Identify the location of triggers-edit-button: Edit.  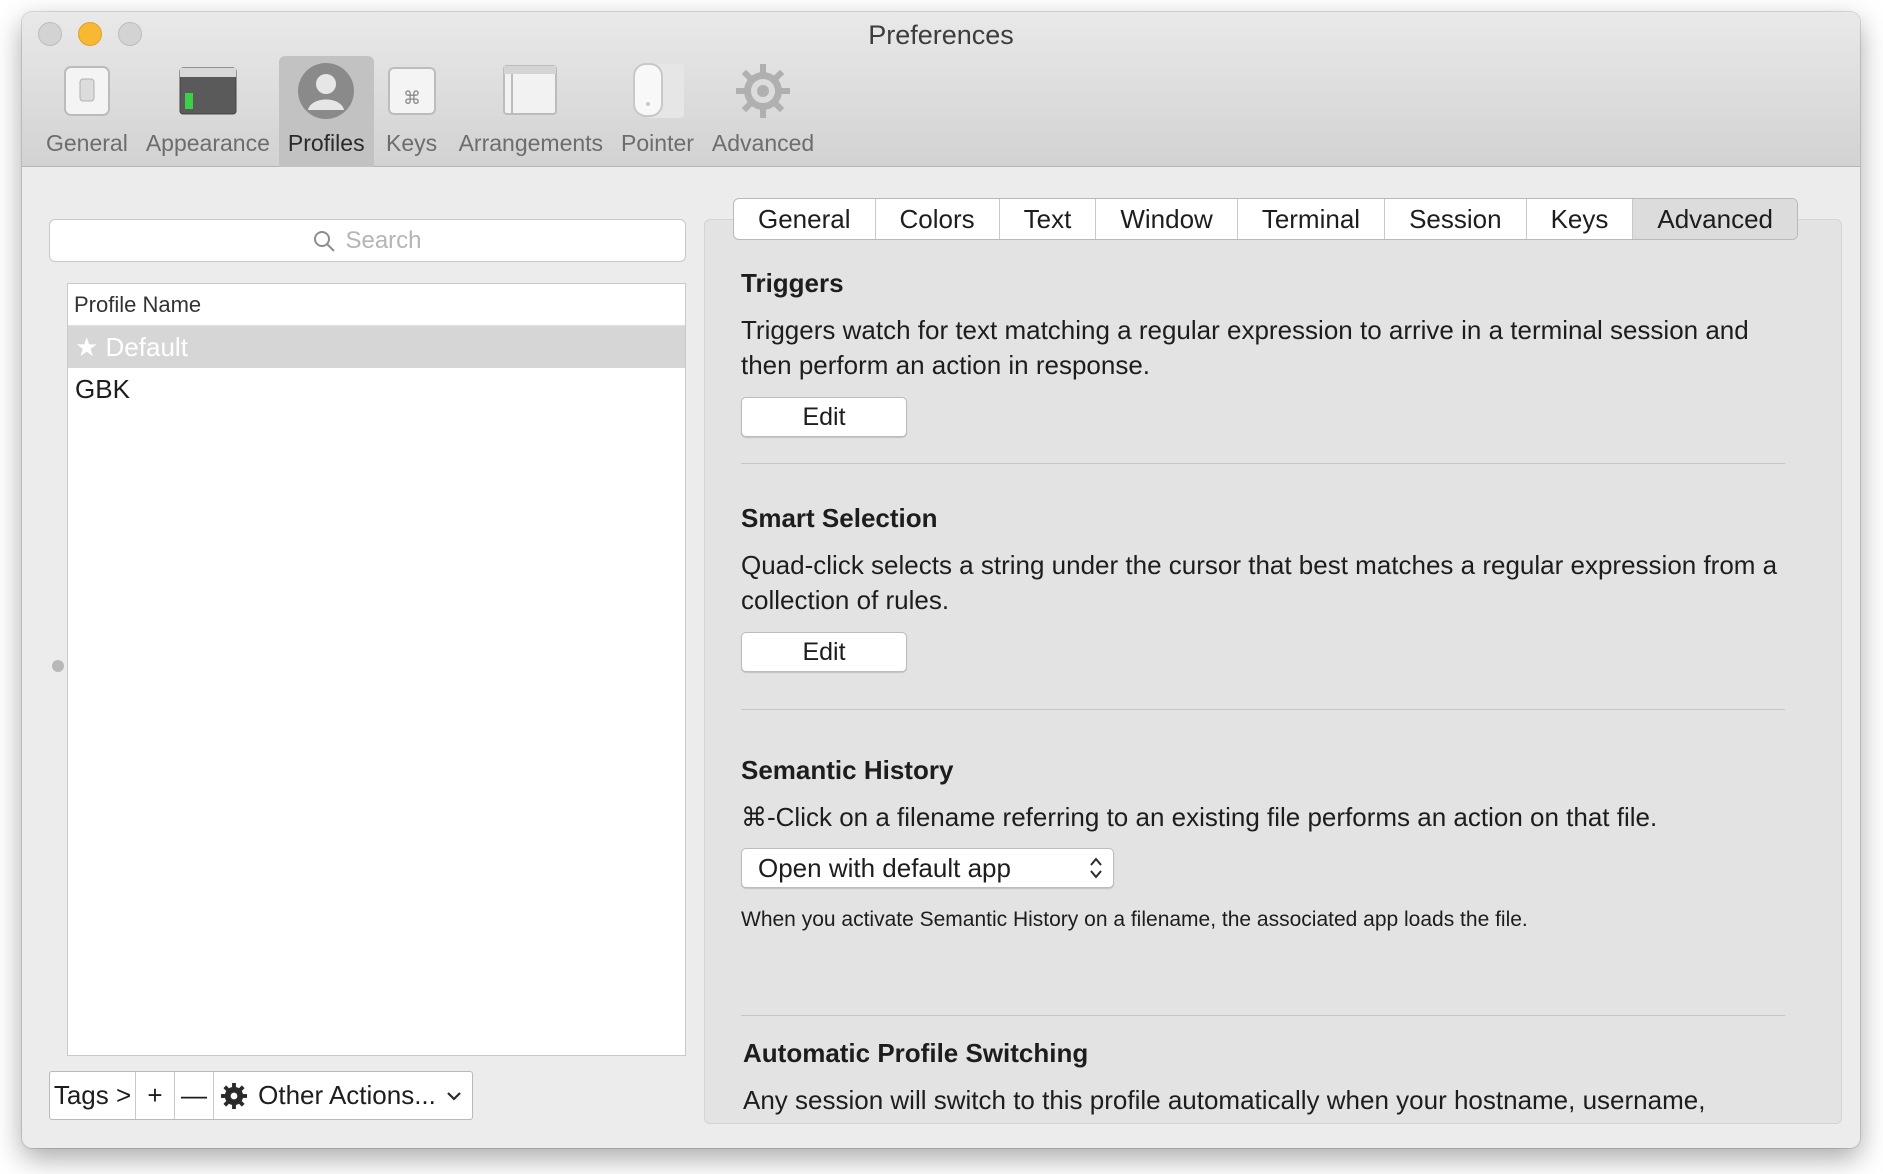
(824, 417).